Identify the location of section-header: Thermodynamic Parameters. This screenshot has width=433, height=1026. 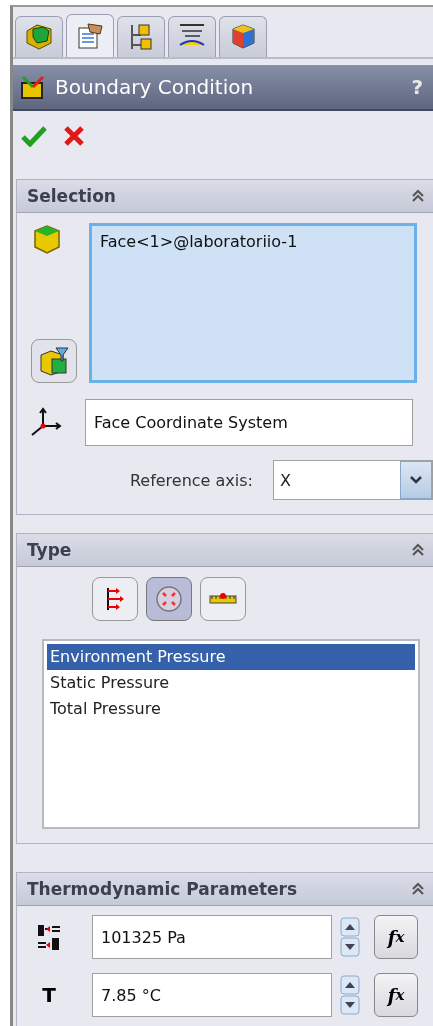
(225, 889).